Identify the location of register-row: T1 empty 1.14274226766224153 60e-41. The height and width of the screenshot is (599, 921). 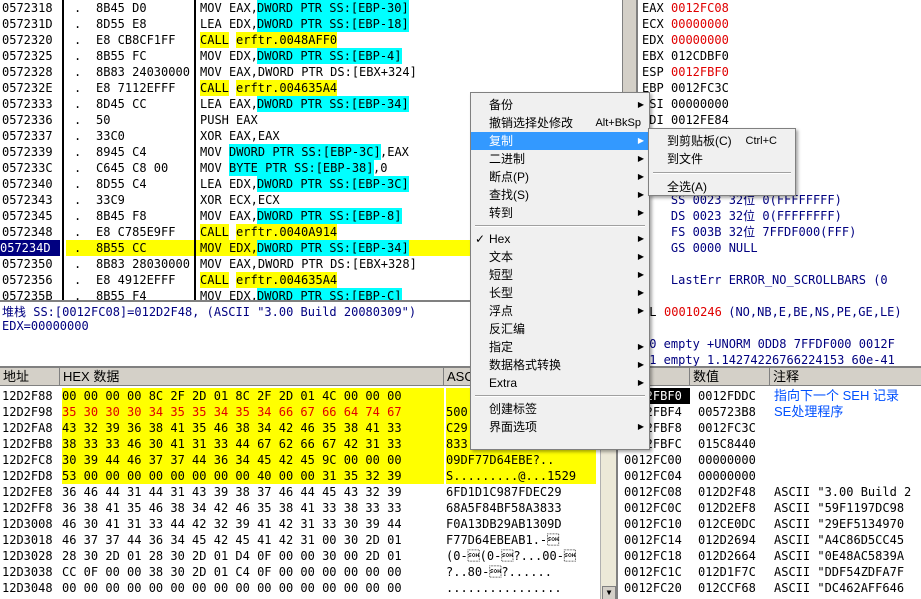
(779, 359).